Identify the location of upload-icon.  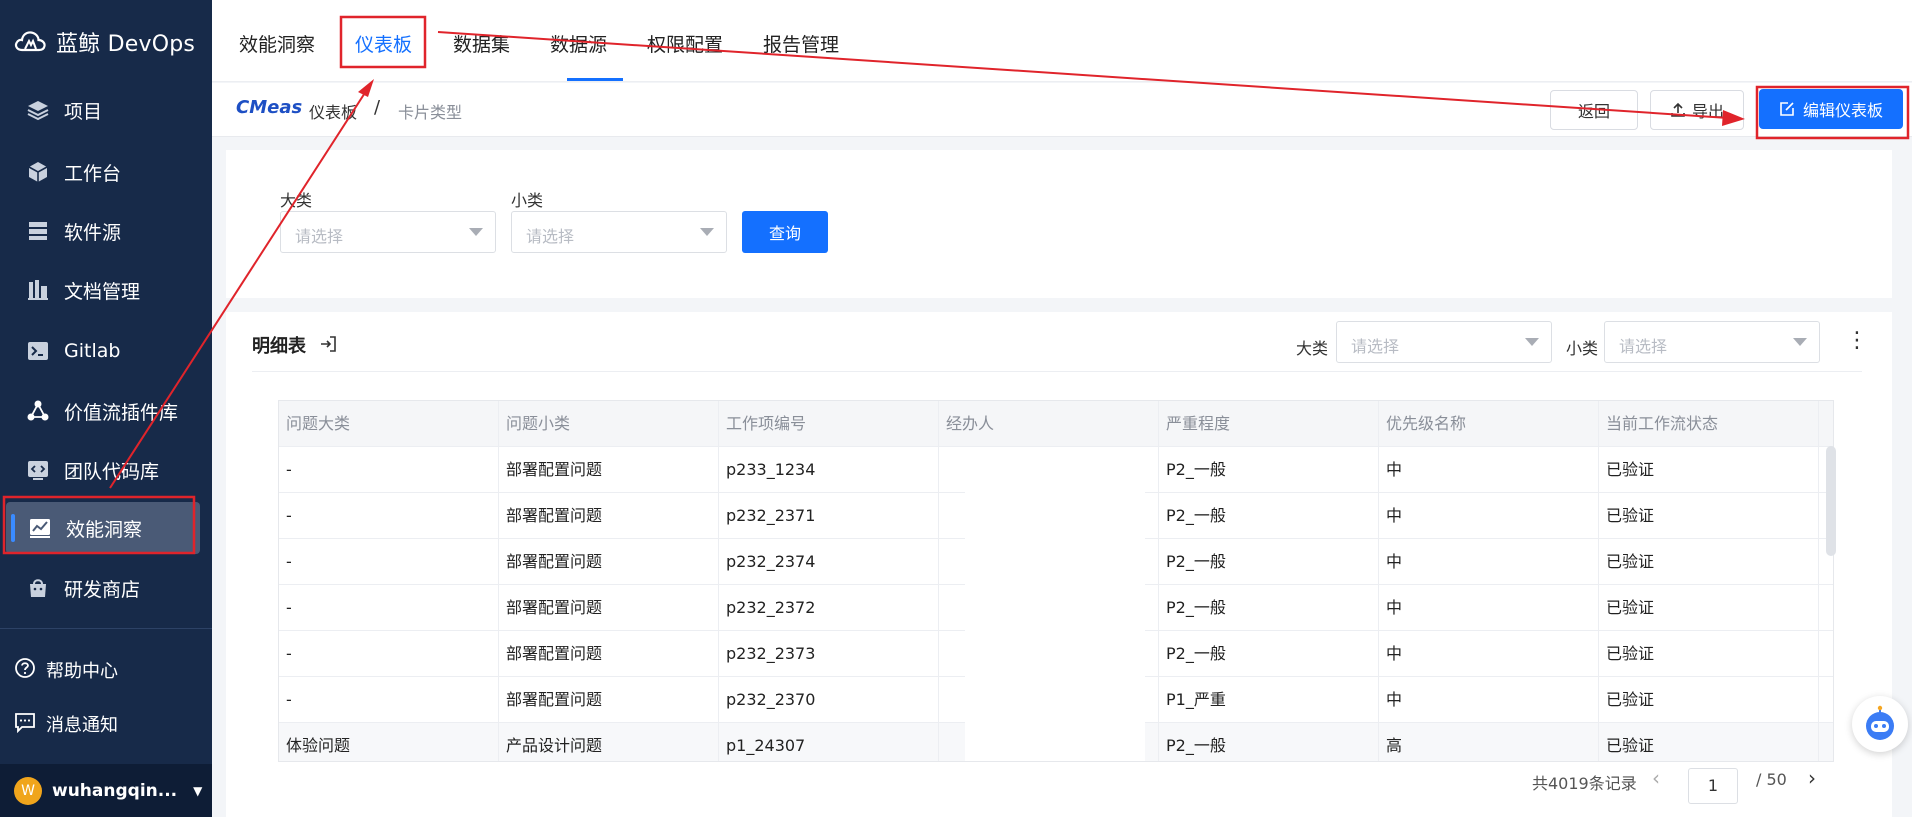
(1678, 109).